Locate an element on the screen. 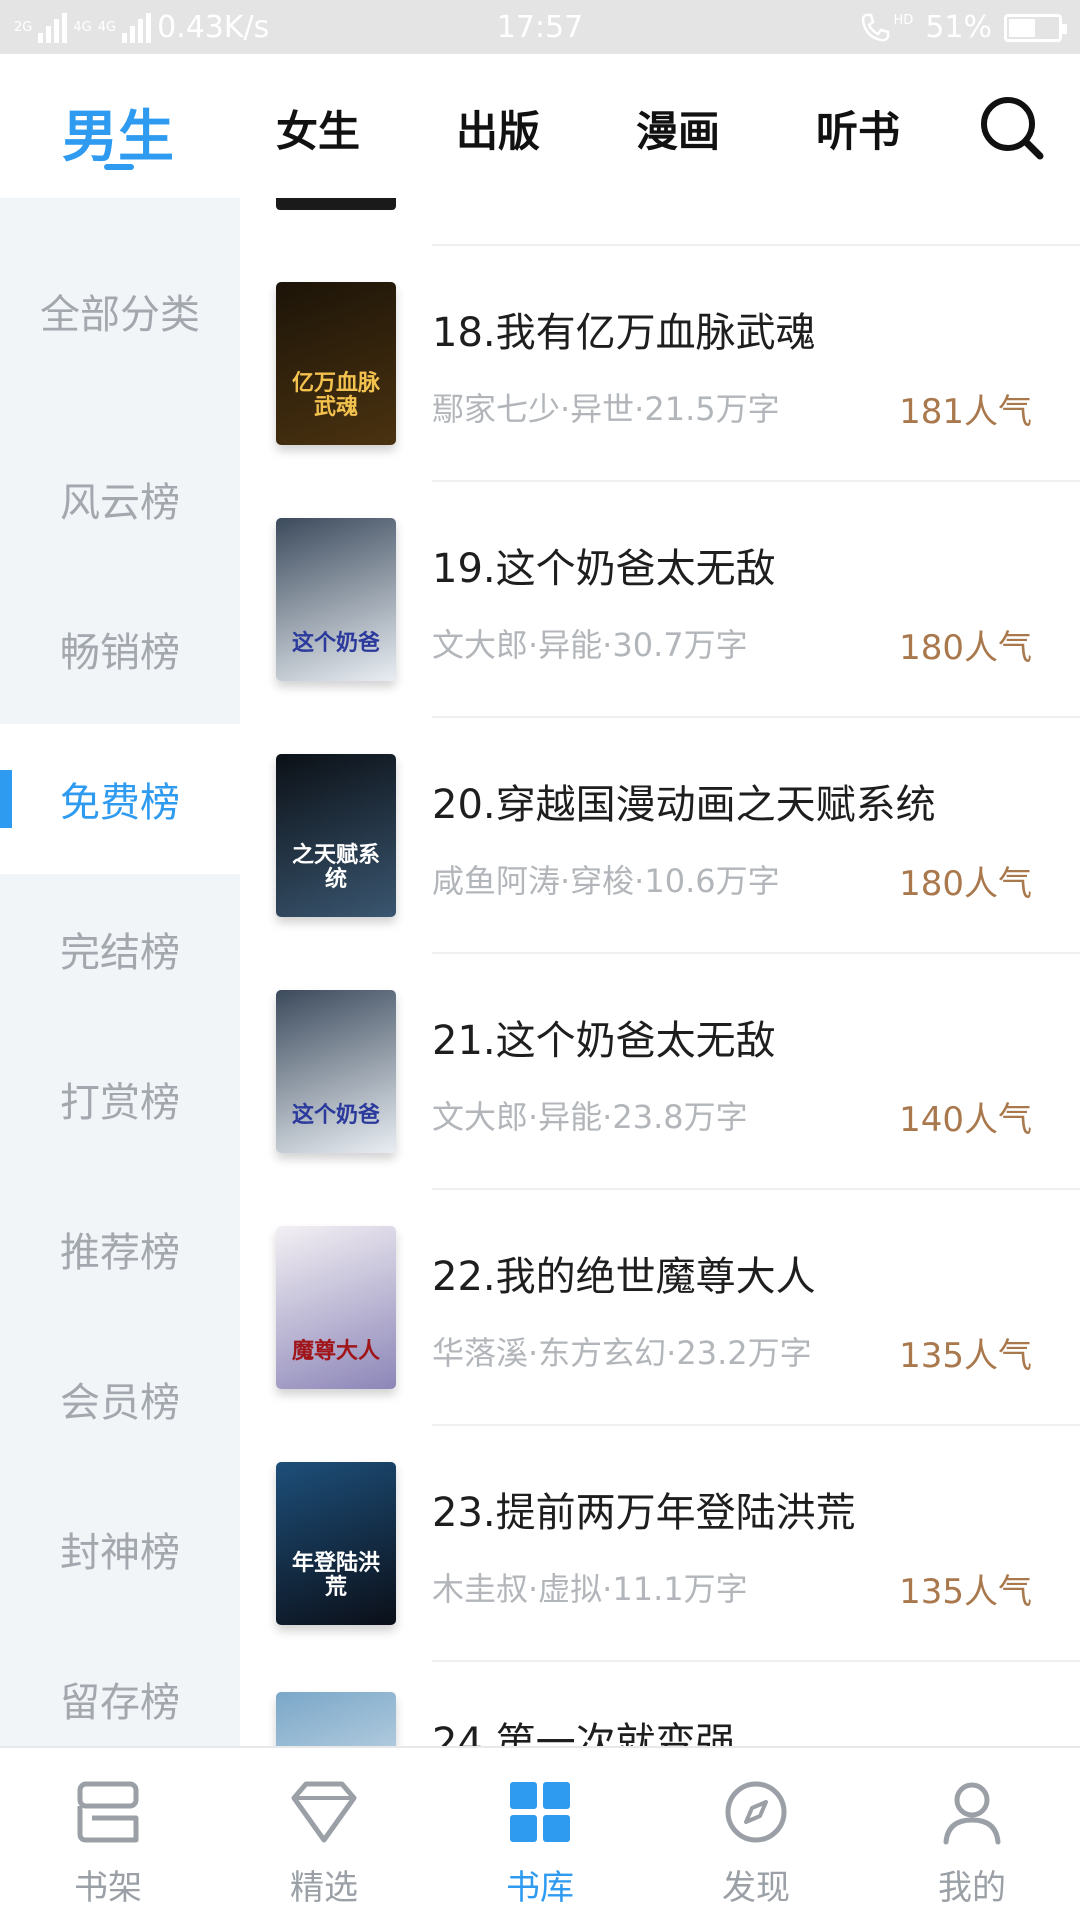  nav-bookshelf: 书架 is located at coordinates (108, 1834).